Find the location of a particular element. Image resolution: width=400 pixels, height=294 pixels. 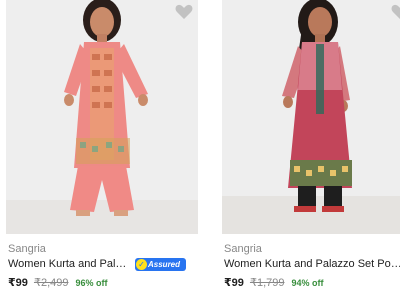

shield-icon: ✓ is located at coordinates (141, 264).